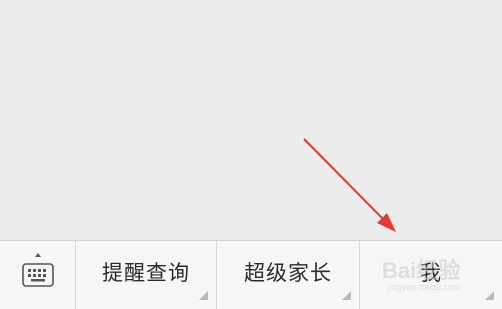 The image size is (502, 309). I want to click on menu-item-label: 我, so click(431, 273).